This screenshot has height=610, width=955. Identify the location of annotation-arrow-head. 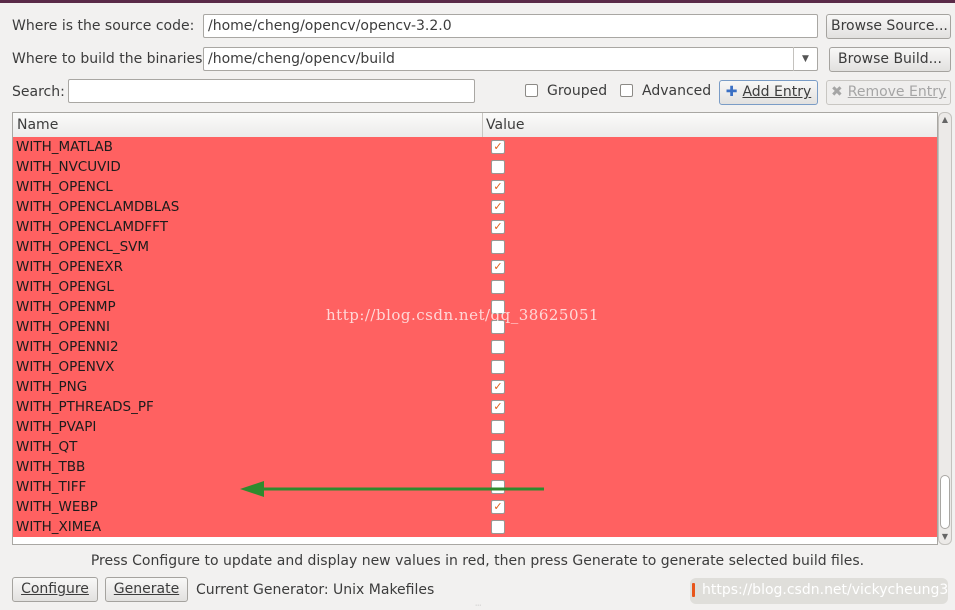
(252, 489).